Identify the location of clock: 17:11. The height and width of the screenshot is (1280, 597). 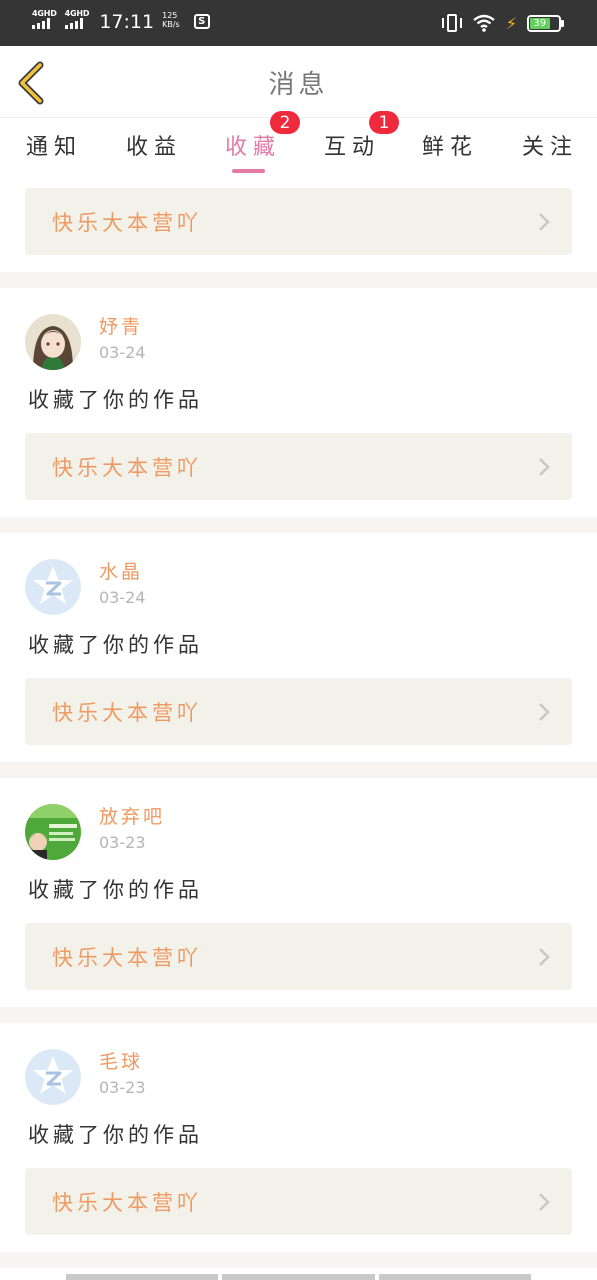
(127, 22).